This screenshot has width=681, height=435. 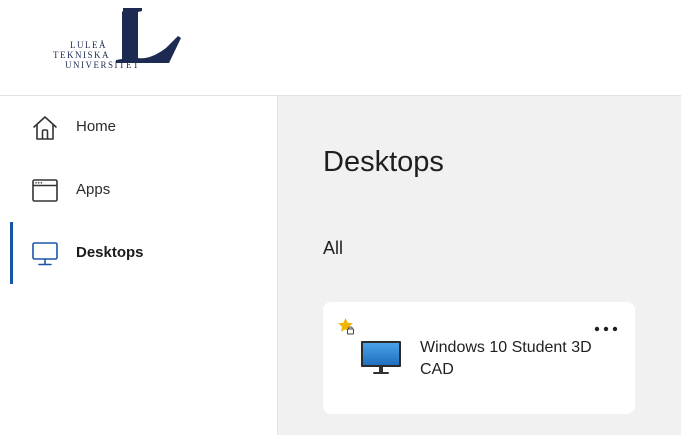 I want to click on section-title: All, so click(x=333, y=248).